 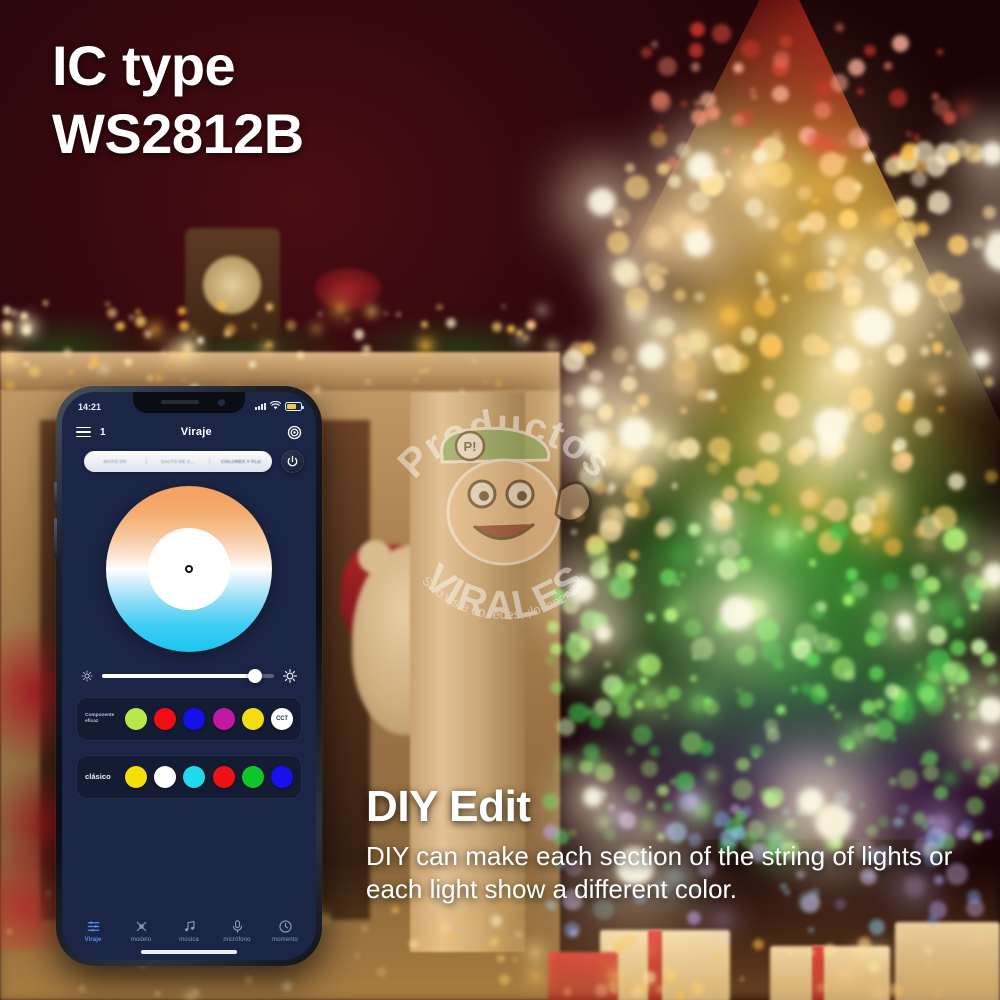 I want to click on cellular-signal-icon, so click(x=260, y=406).